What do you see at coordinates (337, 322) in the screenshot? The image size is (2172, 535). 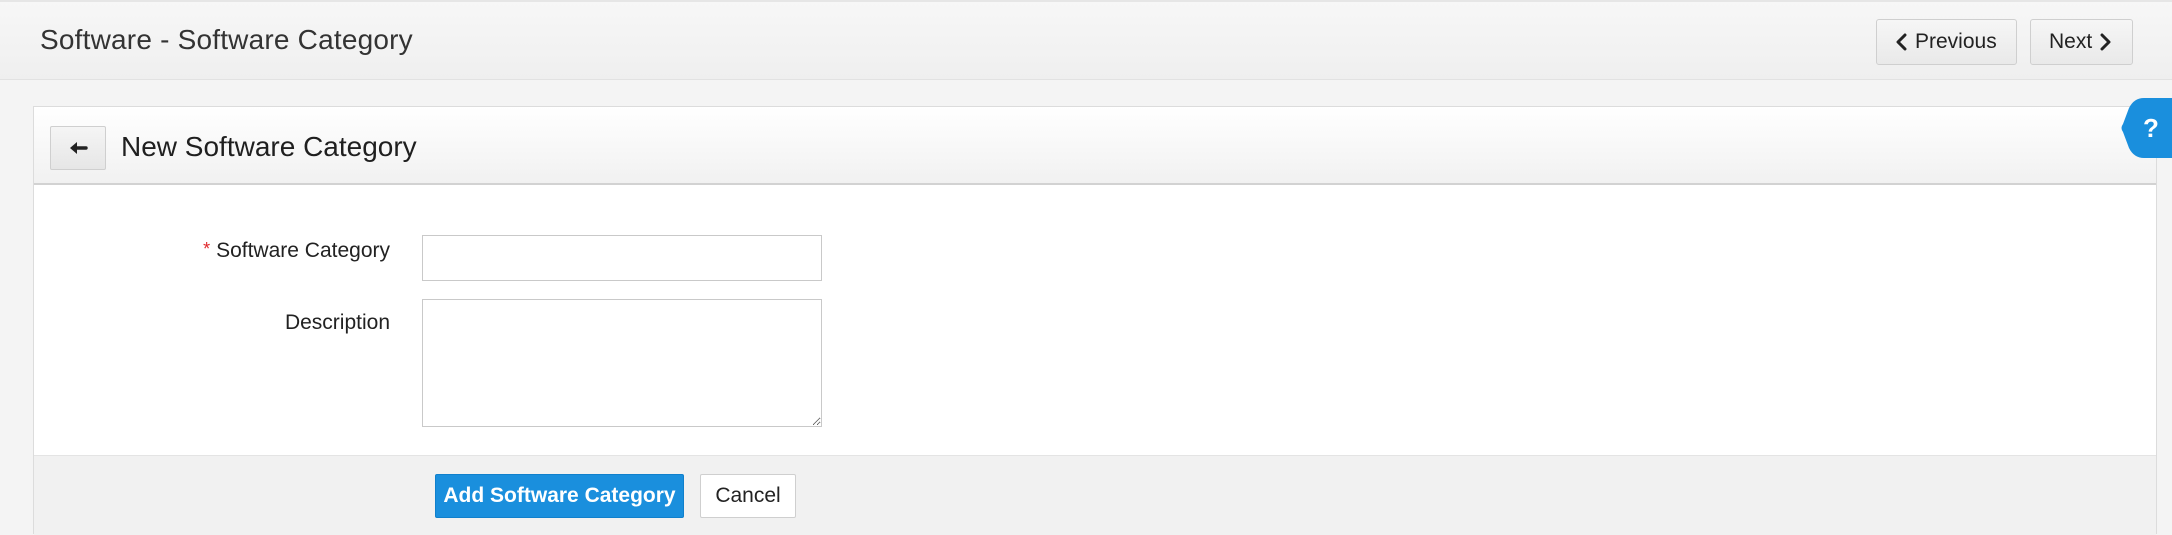 I see `description-label: Description` at bounding box center [337, 322].